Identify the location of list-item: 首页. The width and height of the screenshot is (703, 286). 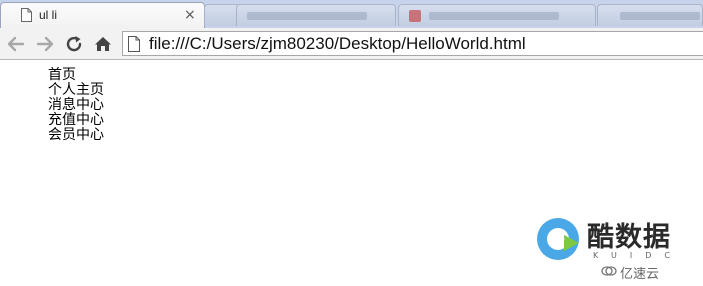
(62, 75).